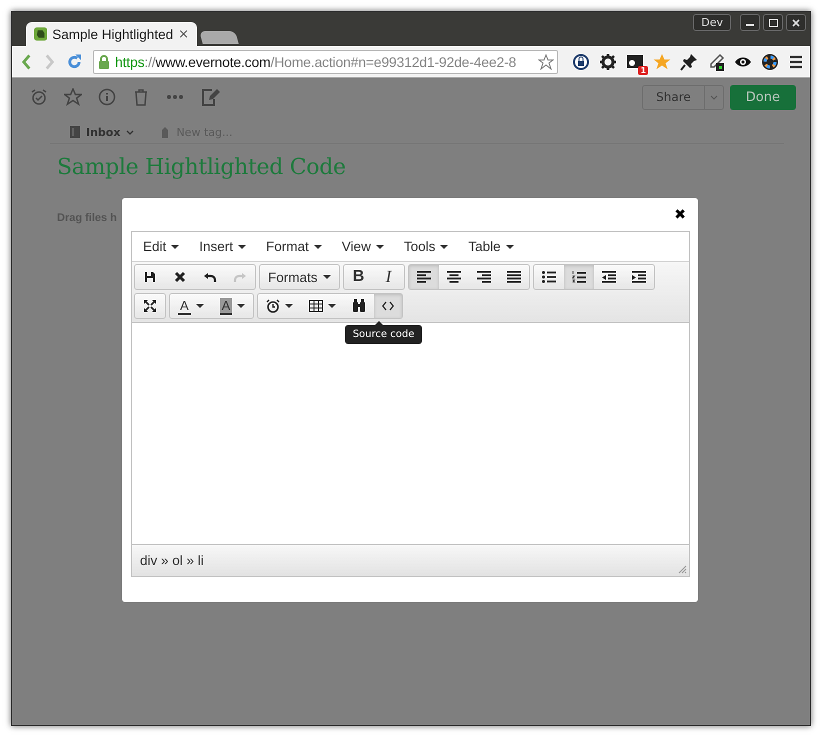 The width and height of the screenshot is (826, 741). Describe the element at coordinates (299, 277) in the screenshot. I see `formats-dropdown: Formats` at that location.